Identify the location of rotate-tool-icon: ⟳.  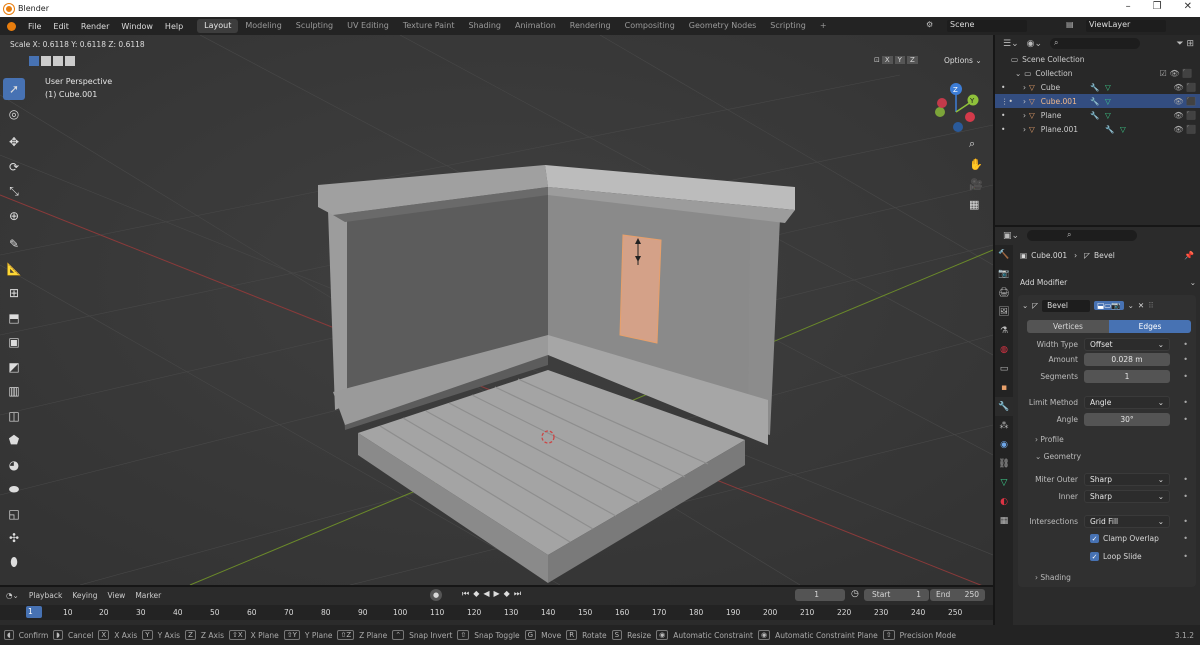
(14, 167).